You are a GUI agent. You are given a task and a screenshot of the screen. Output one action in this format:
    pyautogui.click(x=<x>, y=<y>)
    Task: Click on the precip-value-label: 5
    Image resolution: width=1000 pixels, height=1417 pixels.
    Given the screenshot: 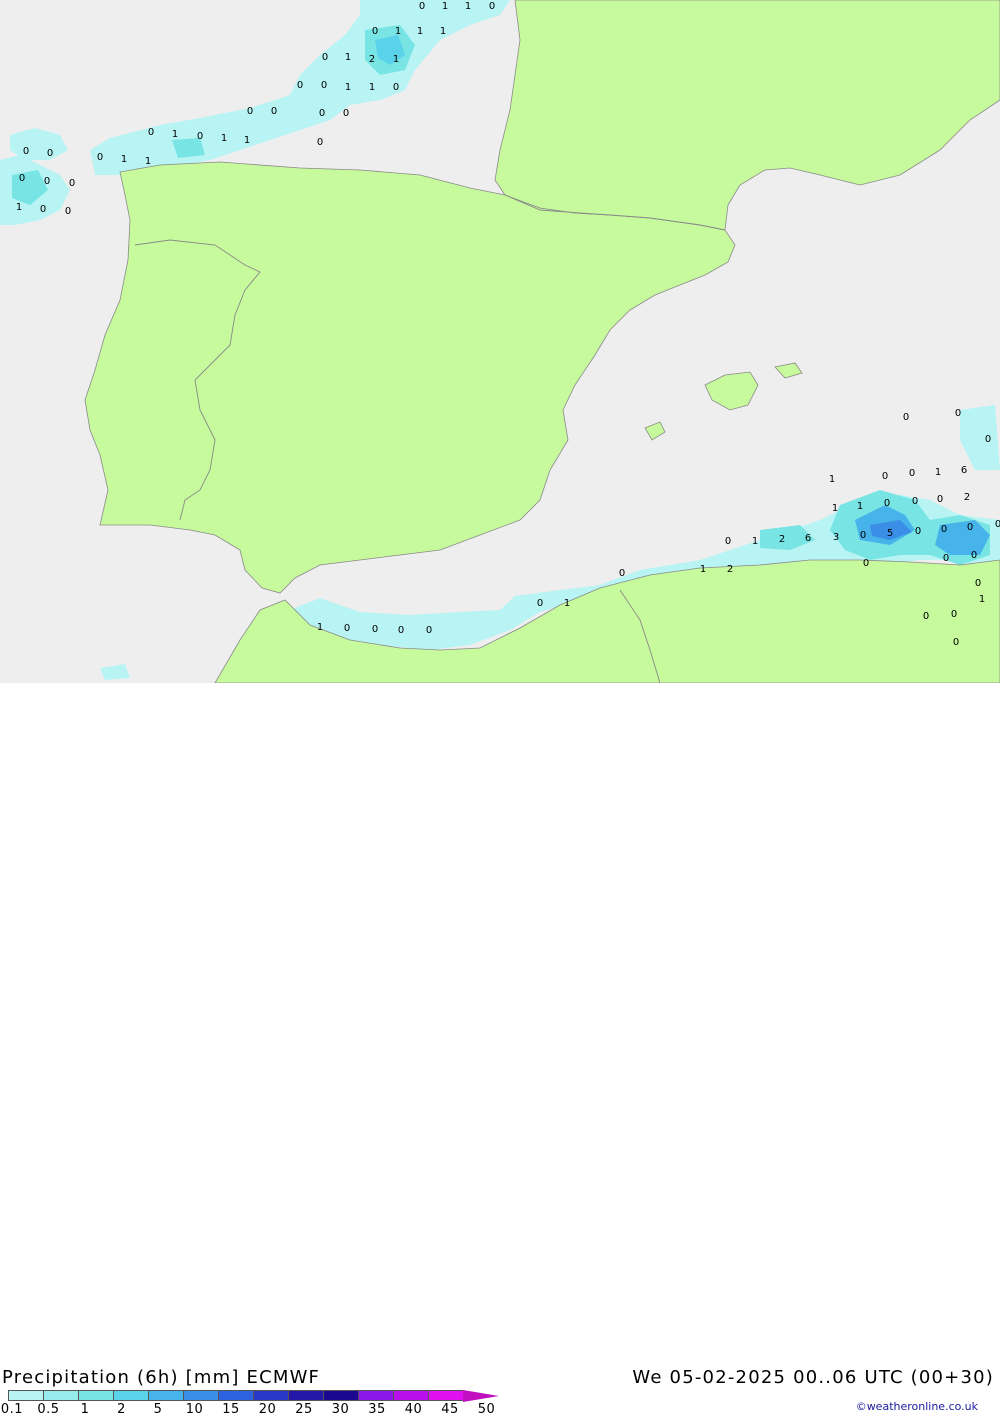 What is the action you would take?
    pyautogui.click(x=890, y=533)
    